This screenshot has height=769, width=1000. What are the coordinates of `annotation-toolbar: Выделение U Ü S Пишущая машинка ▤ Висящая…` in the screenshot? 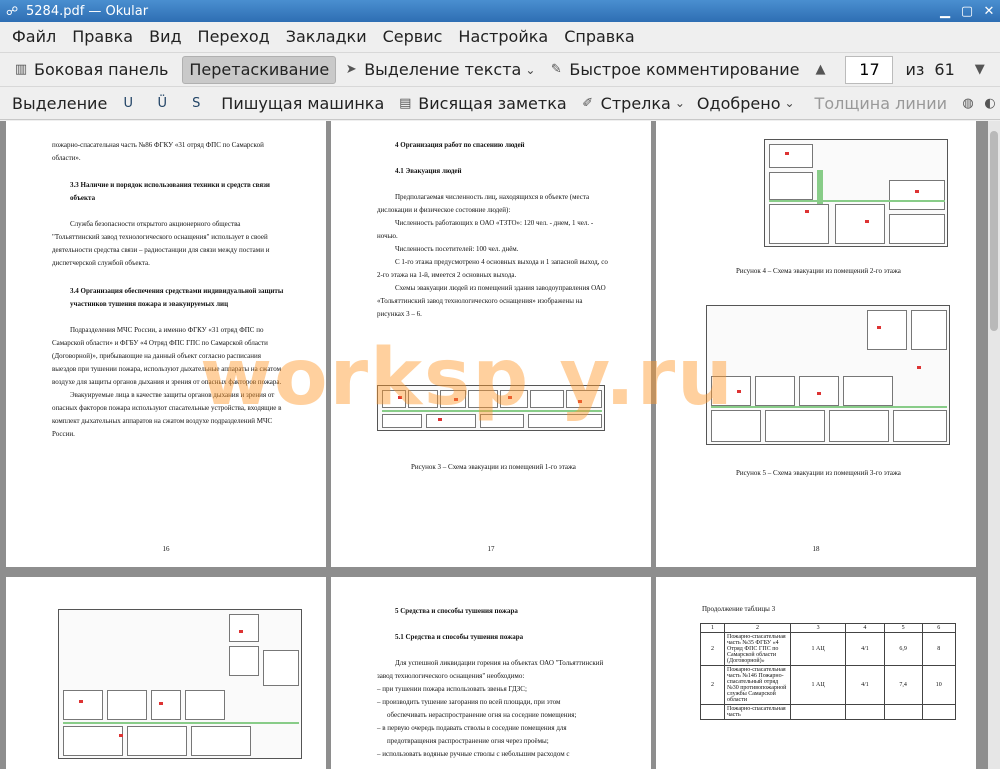 It's located at (500, 103).